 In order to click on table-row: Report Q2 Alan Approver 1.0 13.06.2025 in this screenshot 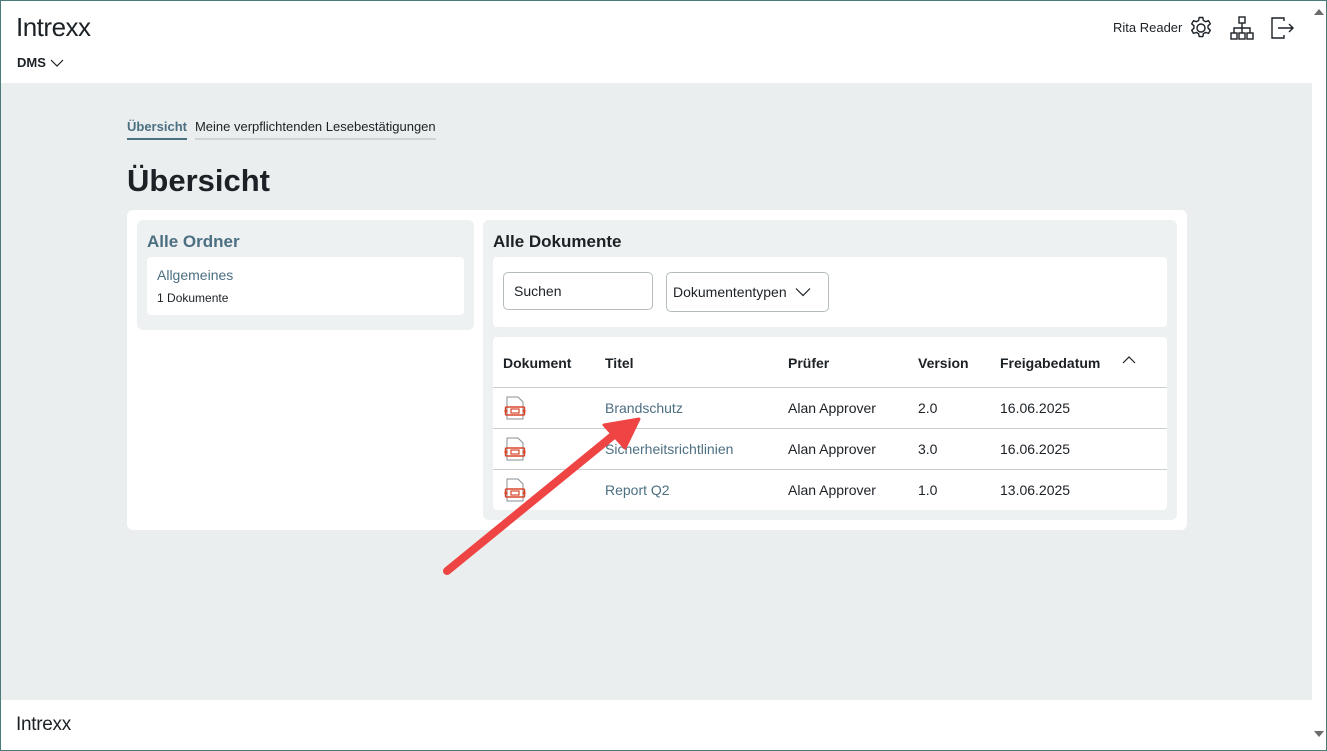, I will do `click(830, 490)`.